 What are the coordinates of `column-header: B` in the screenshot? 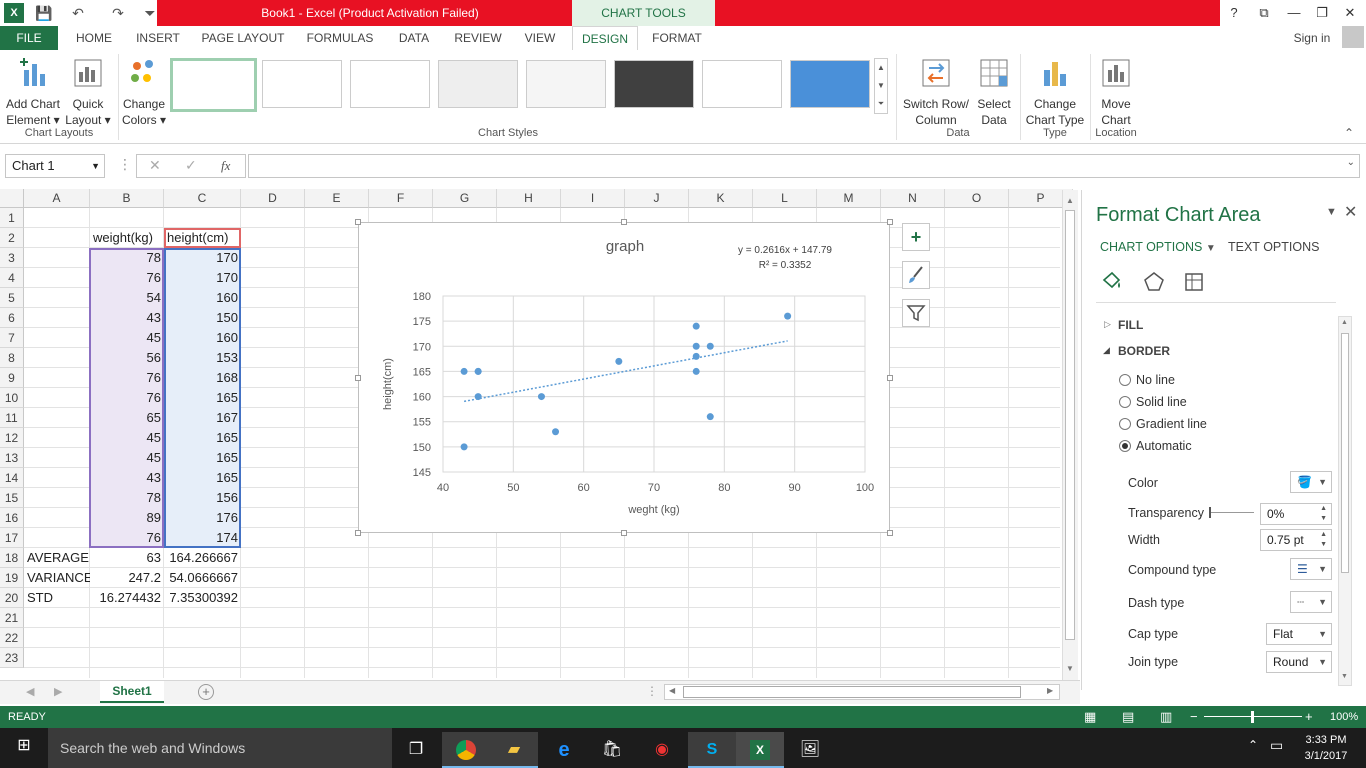 It's located at (127, 198).